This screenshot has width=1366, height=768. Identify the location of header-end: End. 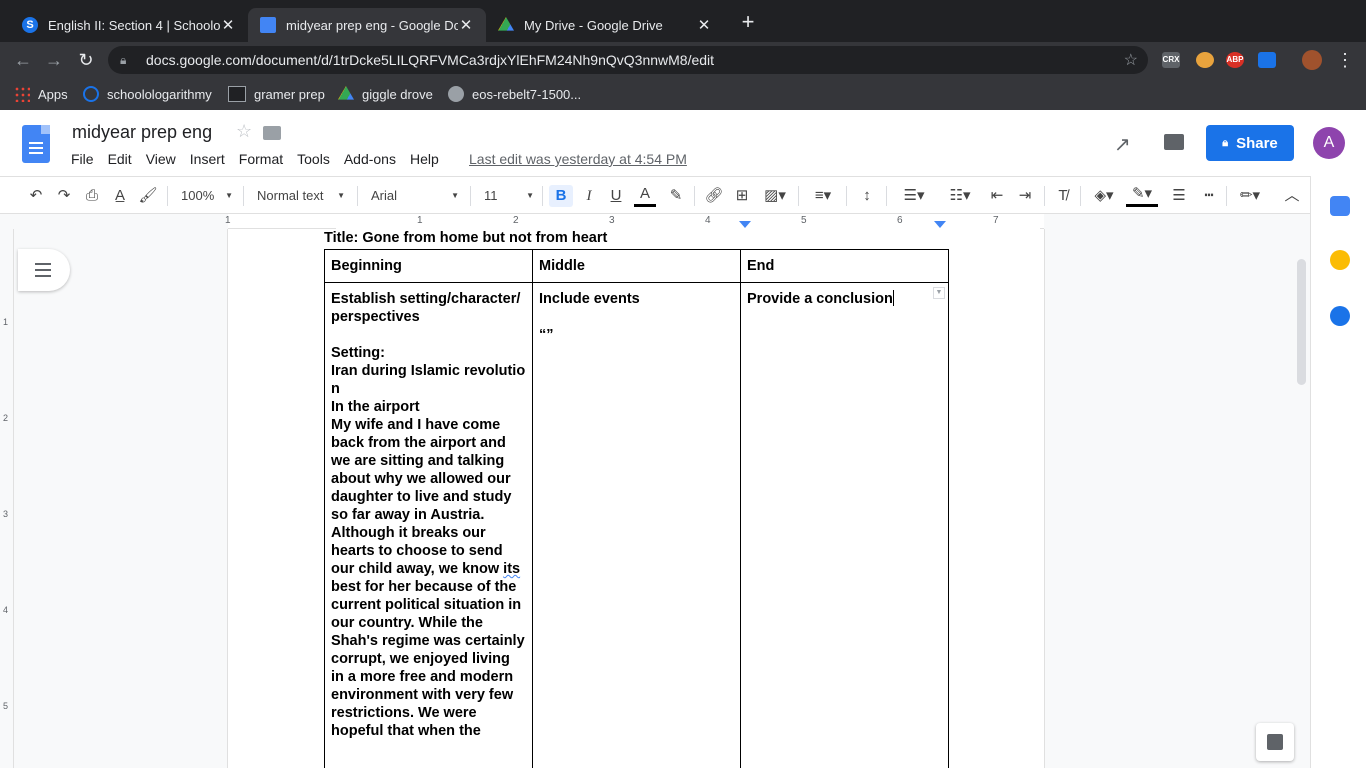
(844, 266).